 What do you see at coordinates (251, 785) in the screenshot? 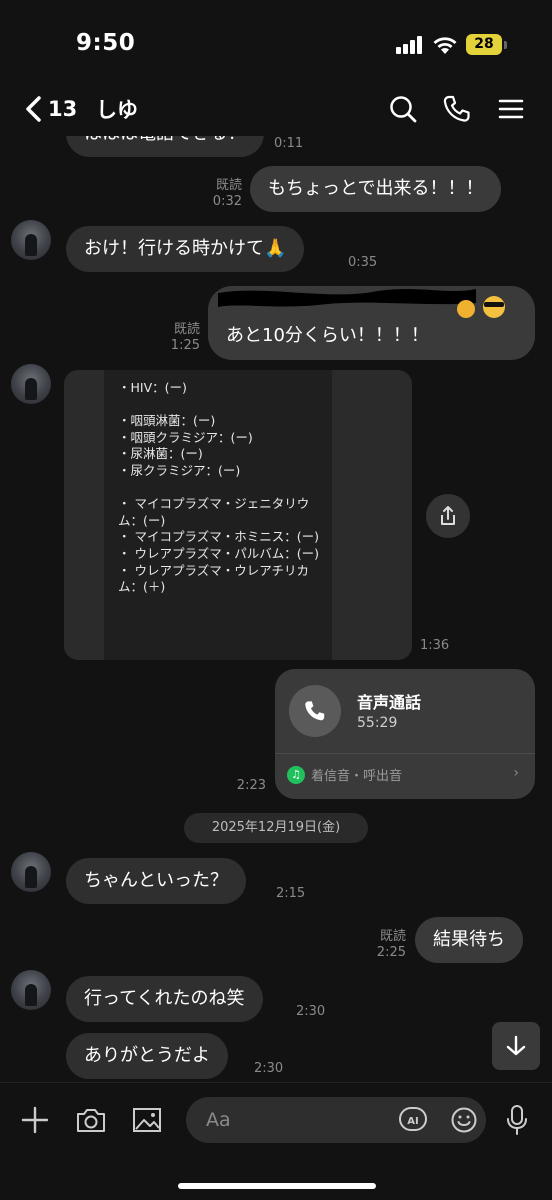
I see `message-time: 2:23` at bounding box center [251, 785].